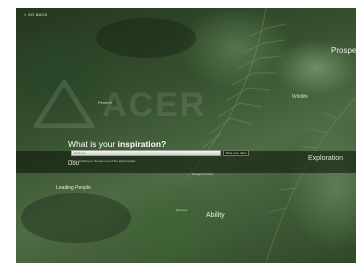 The image size is (356, 263). I want to click on question-emphasis: inspiration?, so click(142, 144).